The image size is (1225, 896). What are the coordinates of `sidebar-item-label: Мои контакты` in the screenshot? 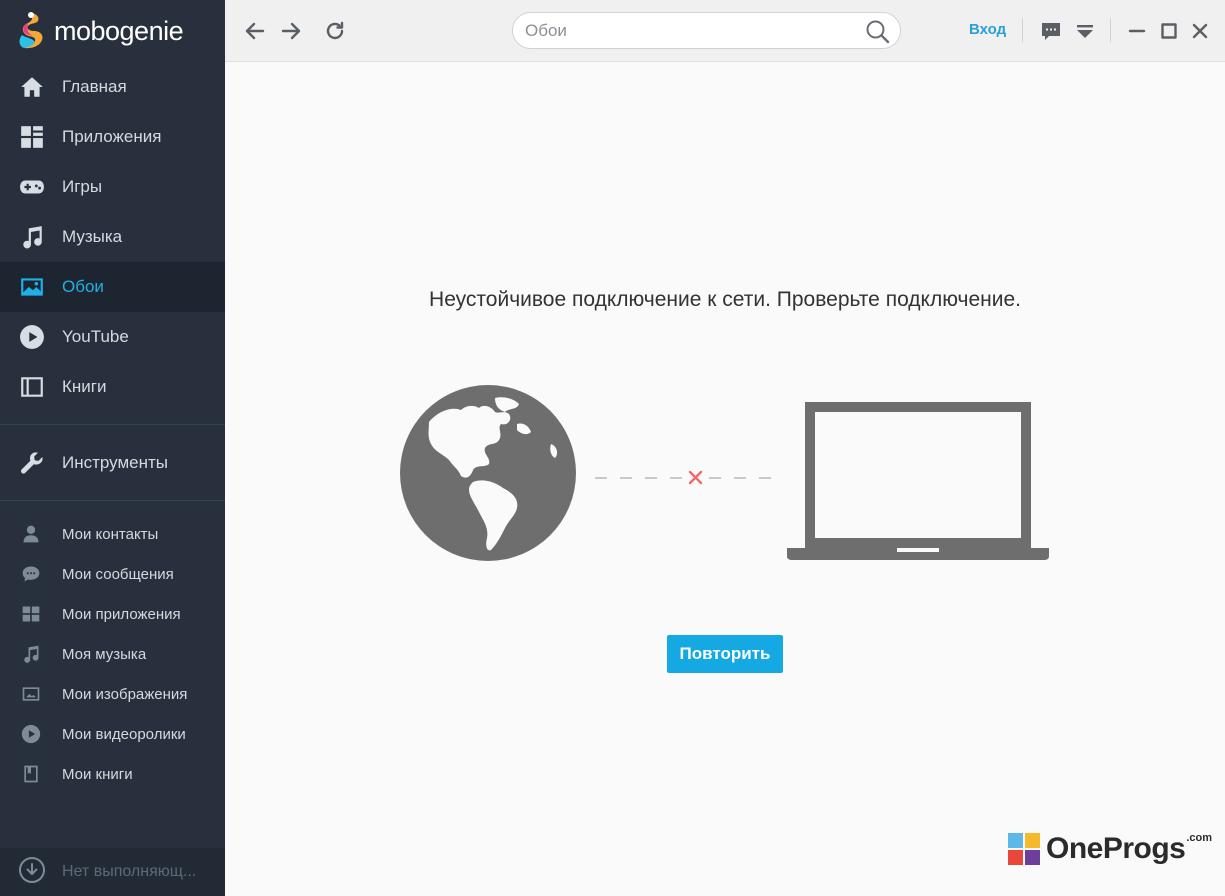 It's located at (110, 534).